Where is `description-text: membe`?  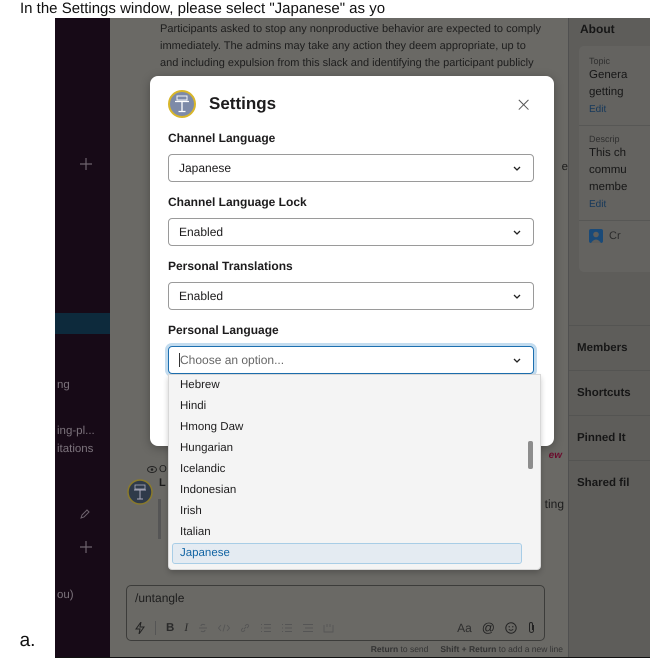 description-text: membe is located at coordinates (608, 187).